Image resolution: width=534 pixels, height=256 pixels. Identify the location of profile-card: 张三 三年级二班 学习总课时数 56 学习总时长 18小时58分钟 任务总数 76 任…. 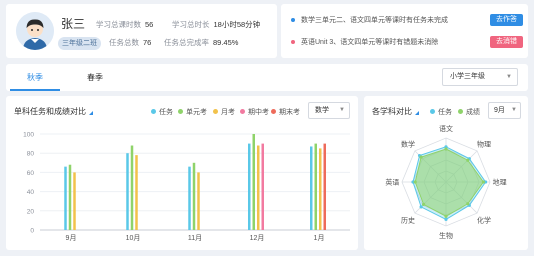
(141, 31).